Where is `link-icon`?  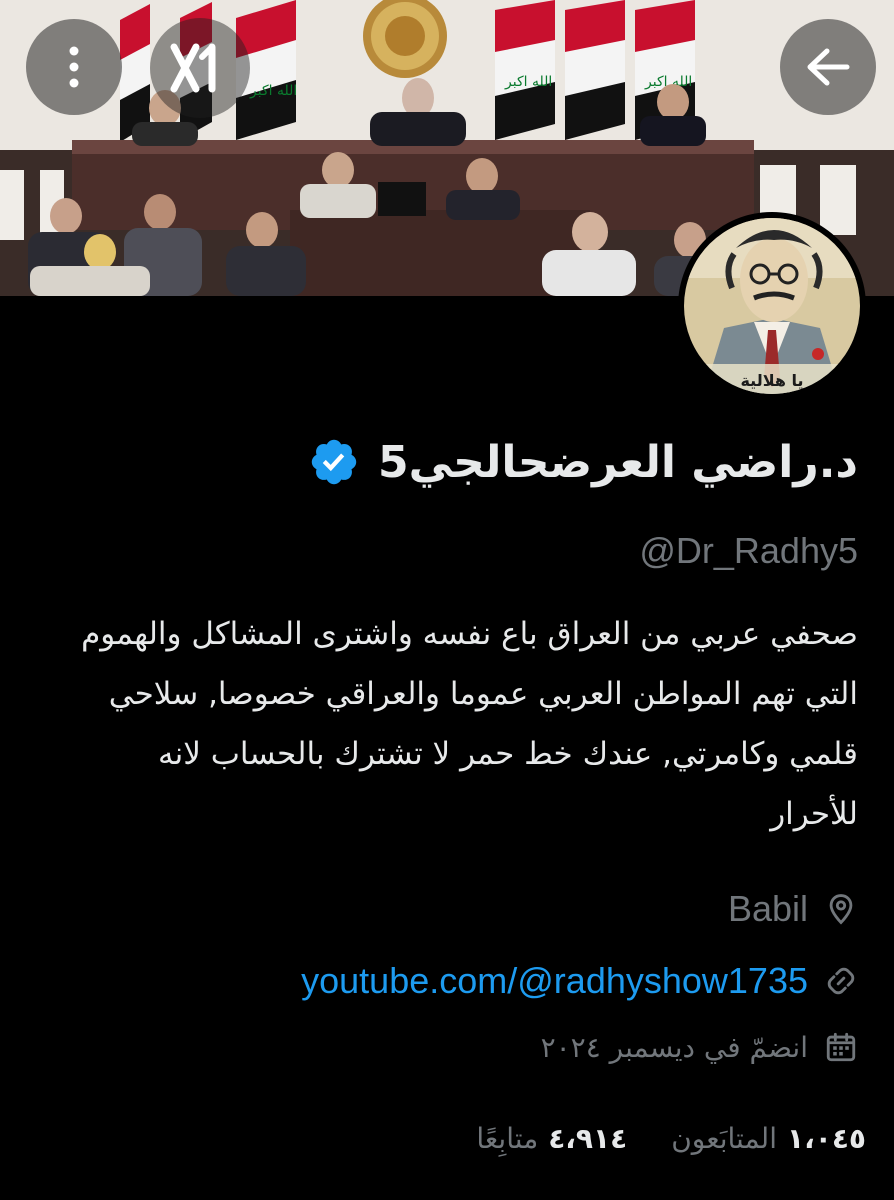
link-icon is located at coordinates (841, 981).